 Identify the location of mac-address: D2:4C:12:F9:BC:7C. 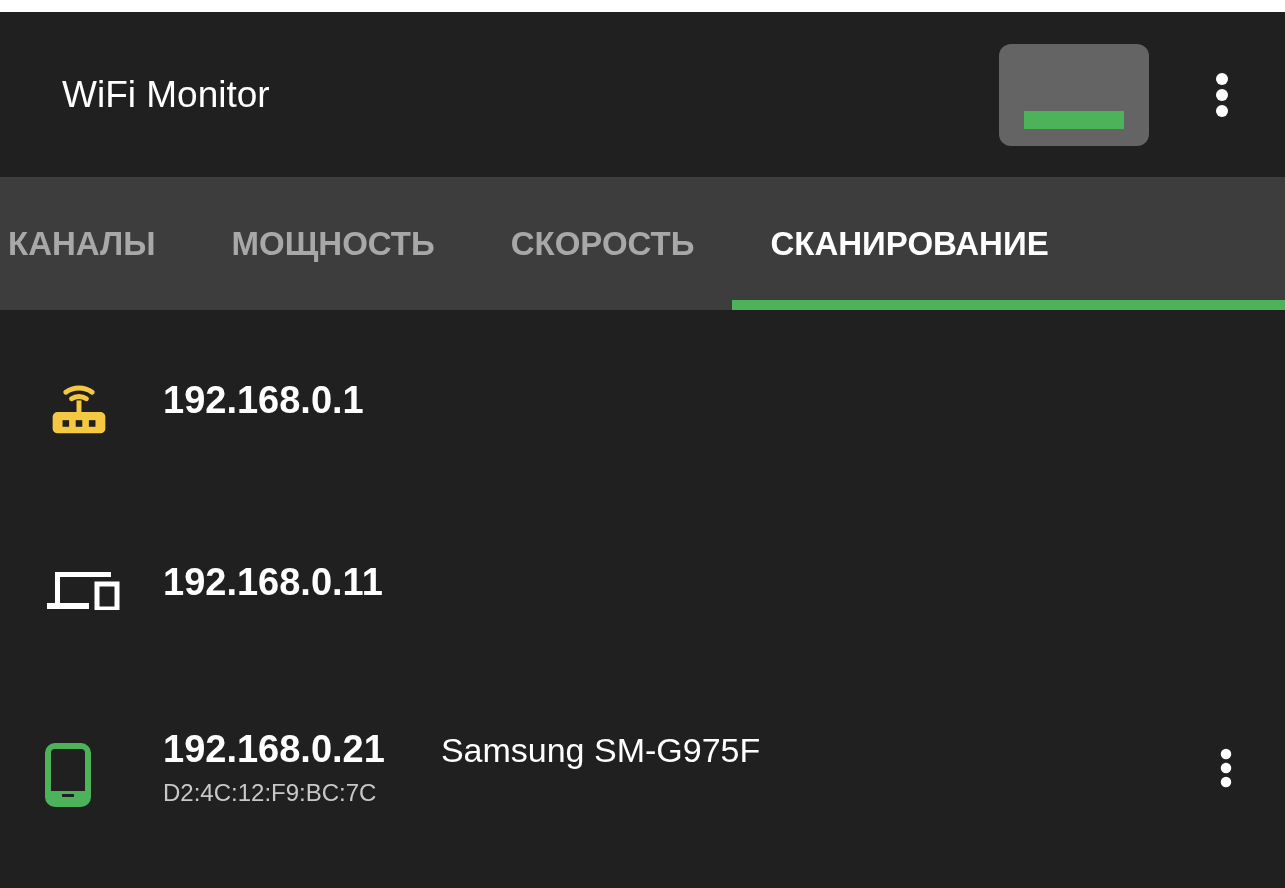
(270, 793).